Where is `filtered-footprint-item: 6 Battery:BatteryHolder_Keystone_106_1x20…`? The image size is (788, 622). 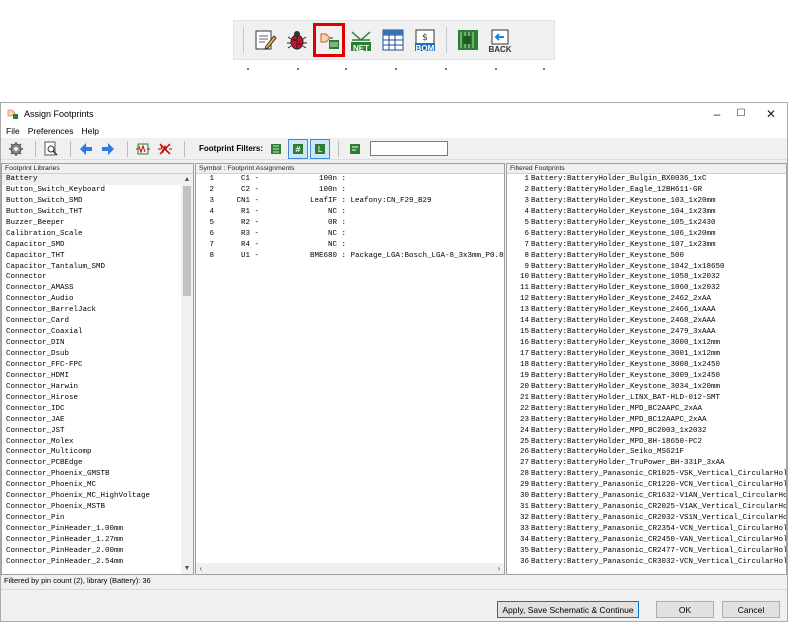
filtered-footprint-item: 6 Battery:BatteryHolder_Keystone_106_1x20… is located at coordinates (646, 234).